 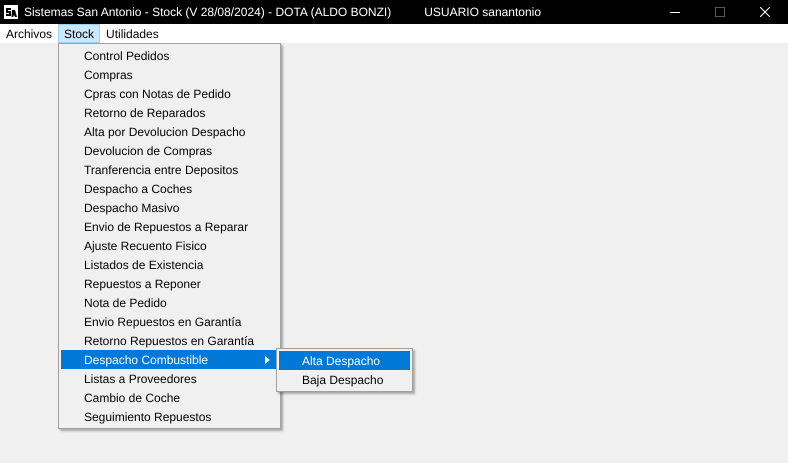 What do you see at coordinates (169, 416) in the screenshot?
I see `menu-item: Seguimiento Repuestos` at bounding box center [169, 416].